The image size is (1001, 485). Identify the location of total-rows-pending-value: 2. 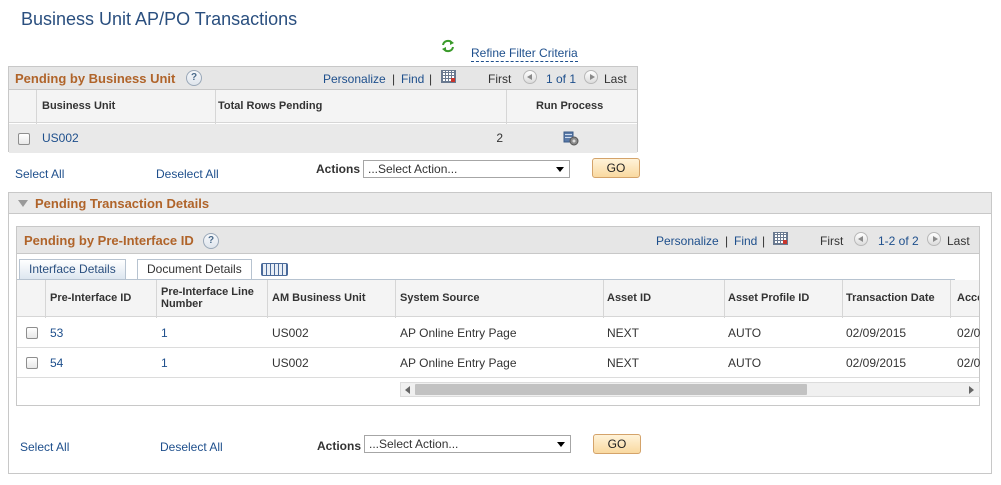
(499, 138).